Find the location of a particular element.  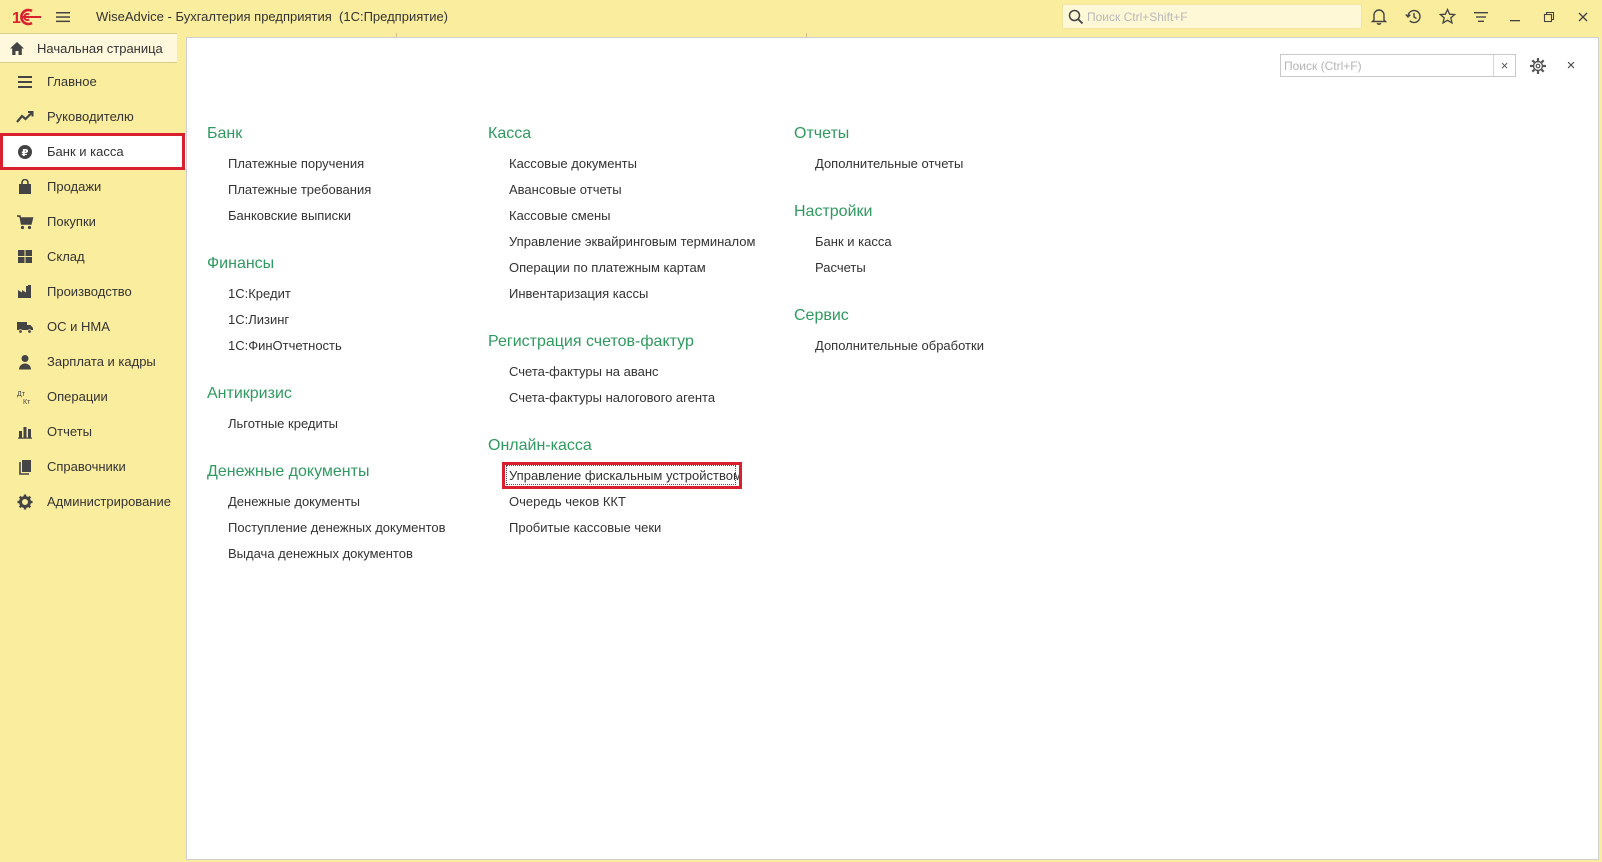

section-title-online-cash: Онлайн-касса is located at coordinates (540, 445).